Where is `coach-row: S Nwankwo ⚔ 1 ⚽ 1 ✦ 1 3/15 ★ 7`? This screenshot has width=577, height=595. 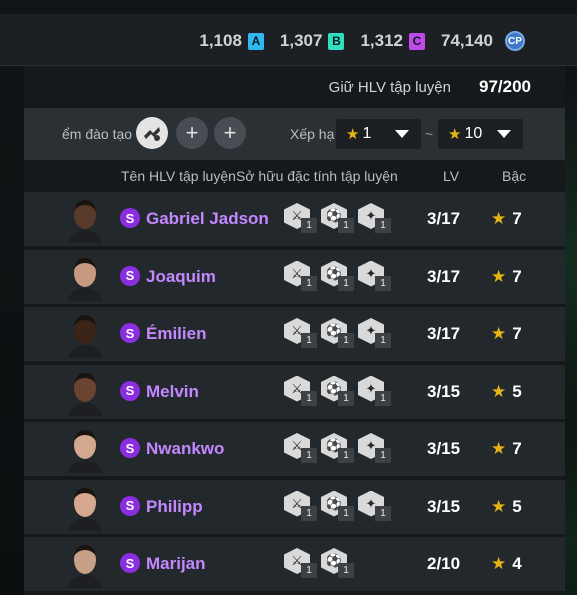
coach-row: S Nwankwo ⚔ 1 ⚽ 1 ✦ 1 3/15 ★ 7 is located at coordinates (294, 449).